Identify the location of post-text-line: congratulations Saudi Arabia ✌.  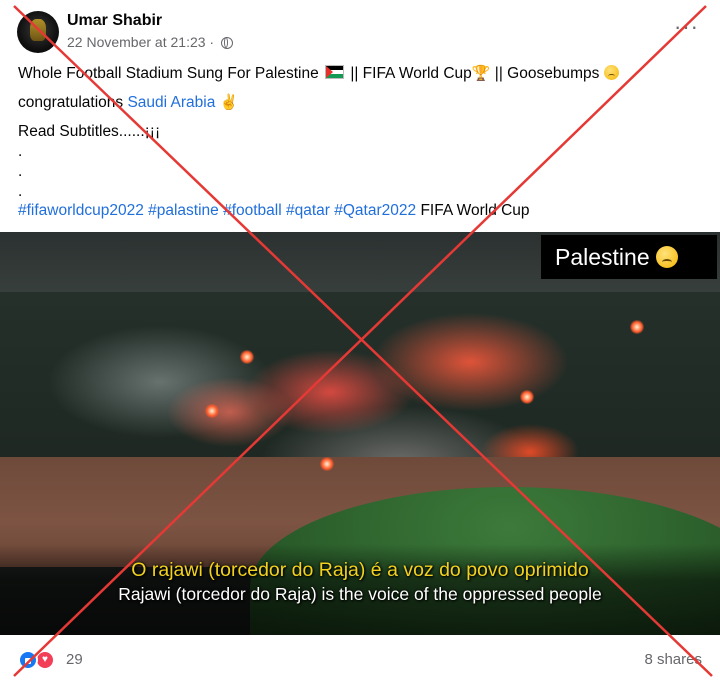
(128, 102).